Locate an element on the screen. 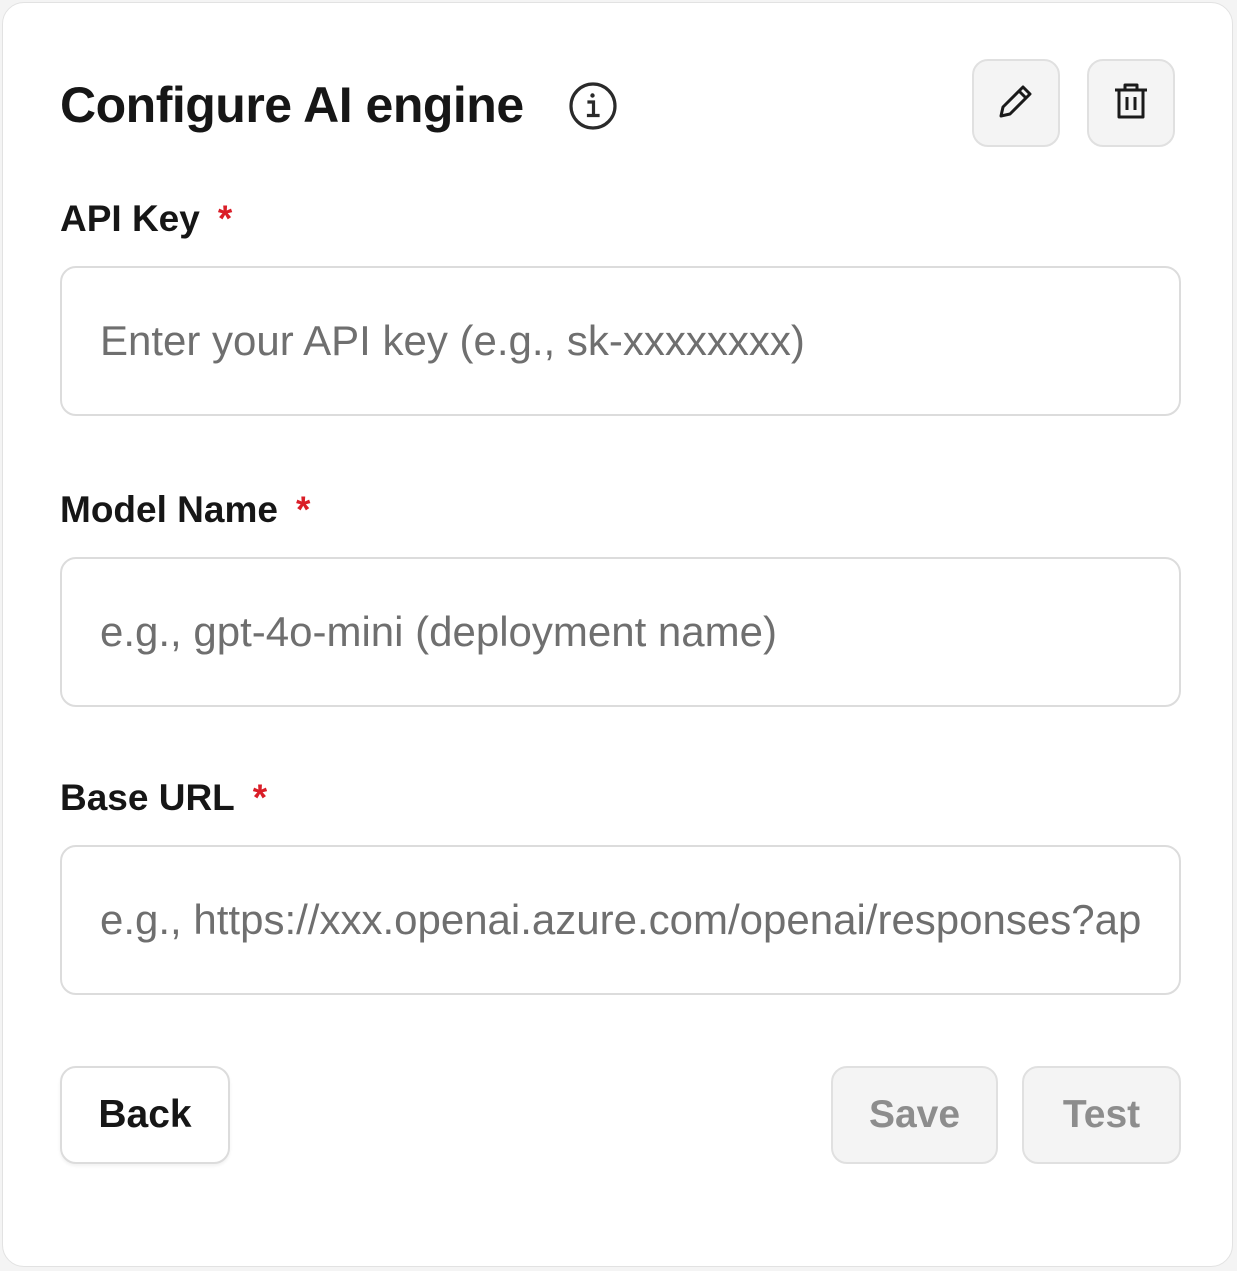 This screenshot has height=1271, width=1237. pencil-icon is located at coordinates (1016, 103).